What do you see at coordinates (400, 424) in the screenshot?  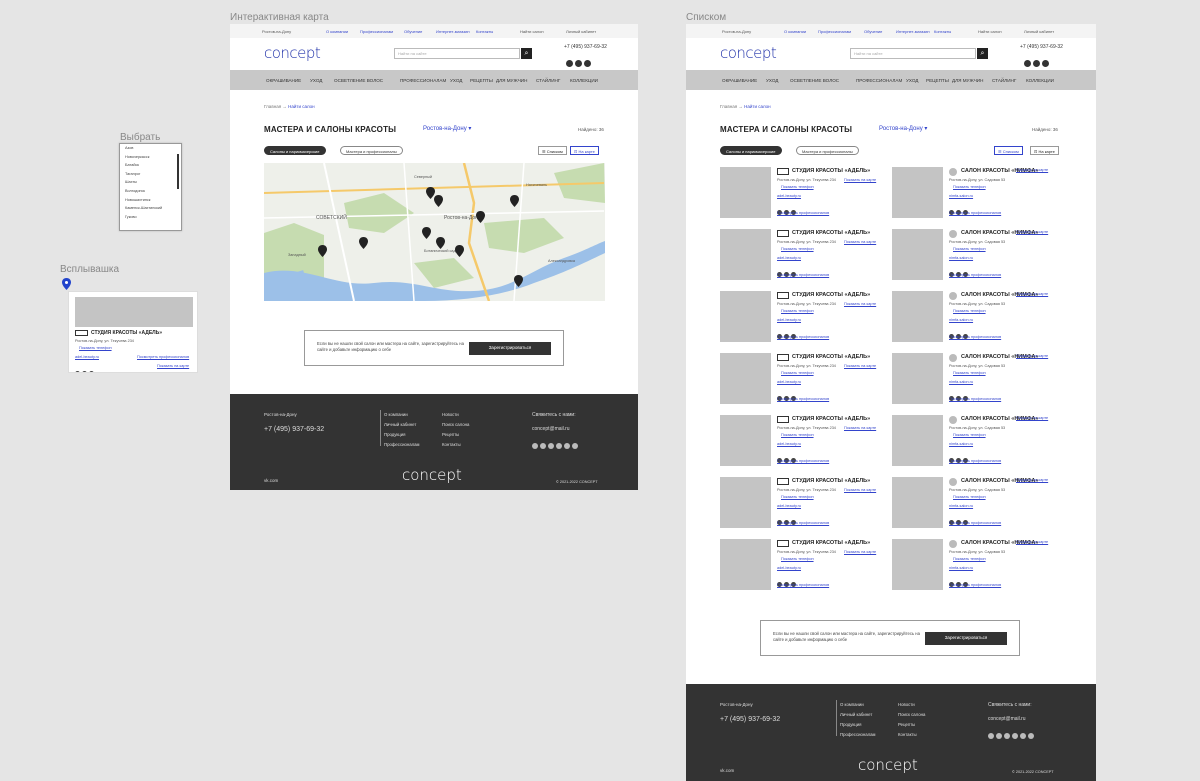 I see `footer-link: Личный кабинет` at bounding box center [400, 424].